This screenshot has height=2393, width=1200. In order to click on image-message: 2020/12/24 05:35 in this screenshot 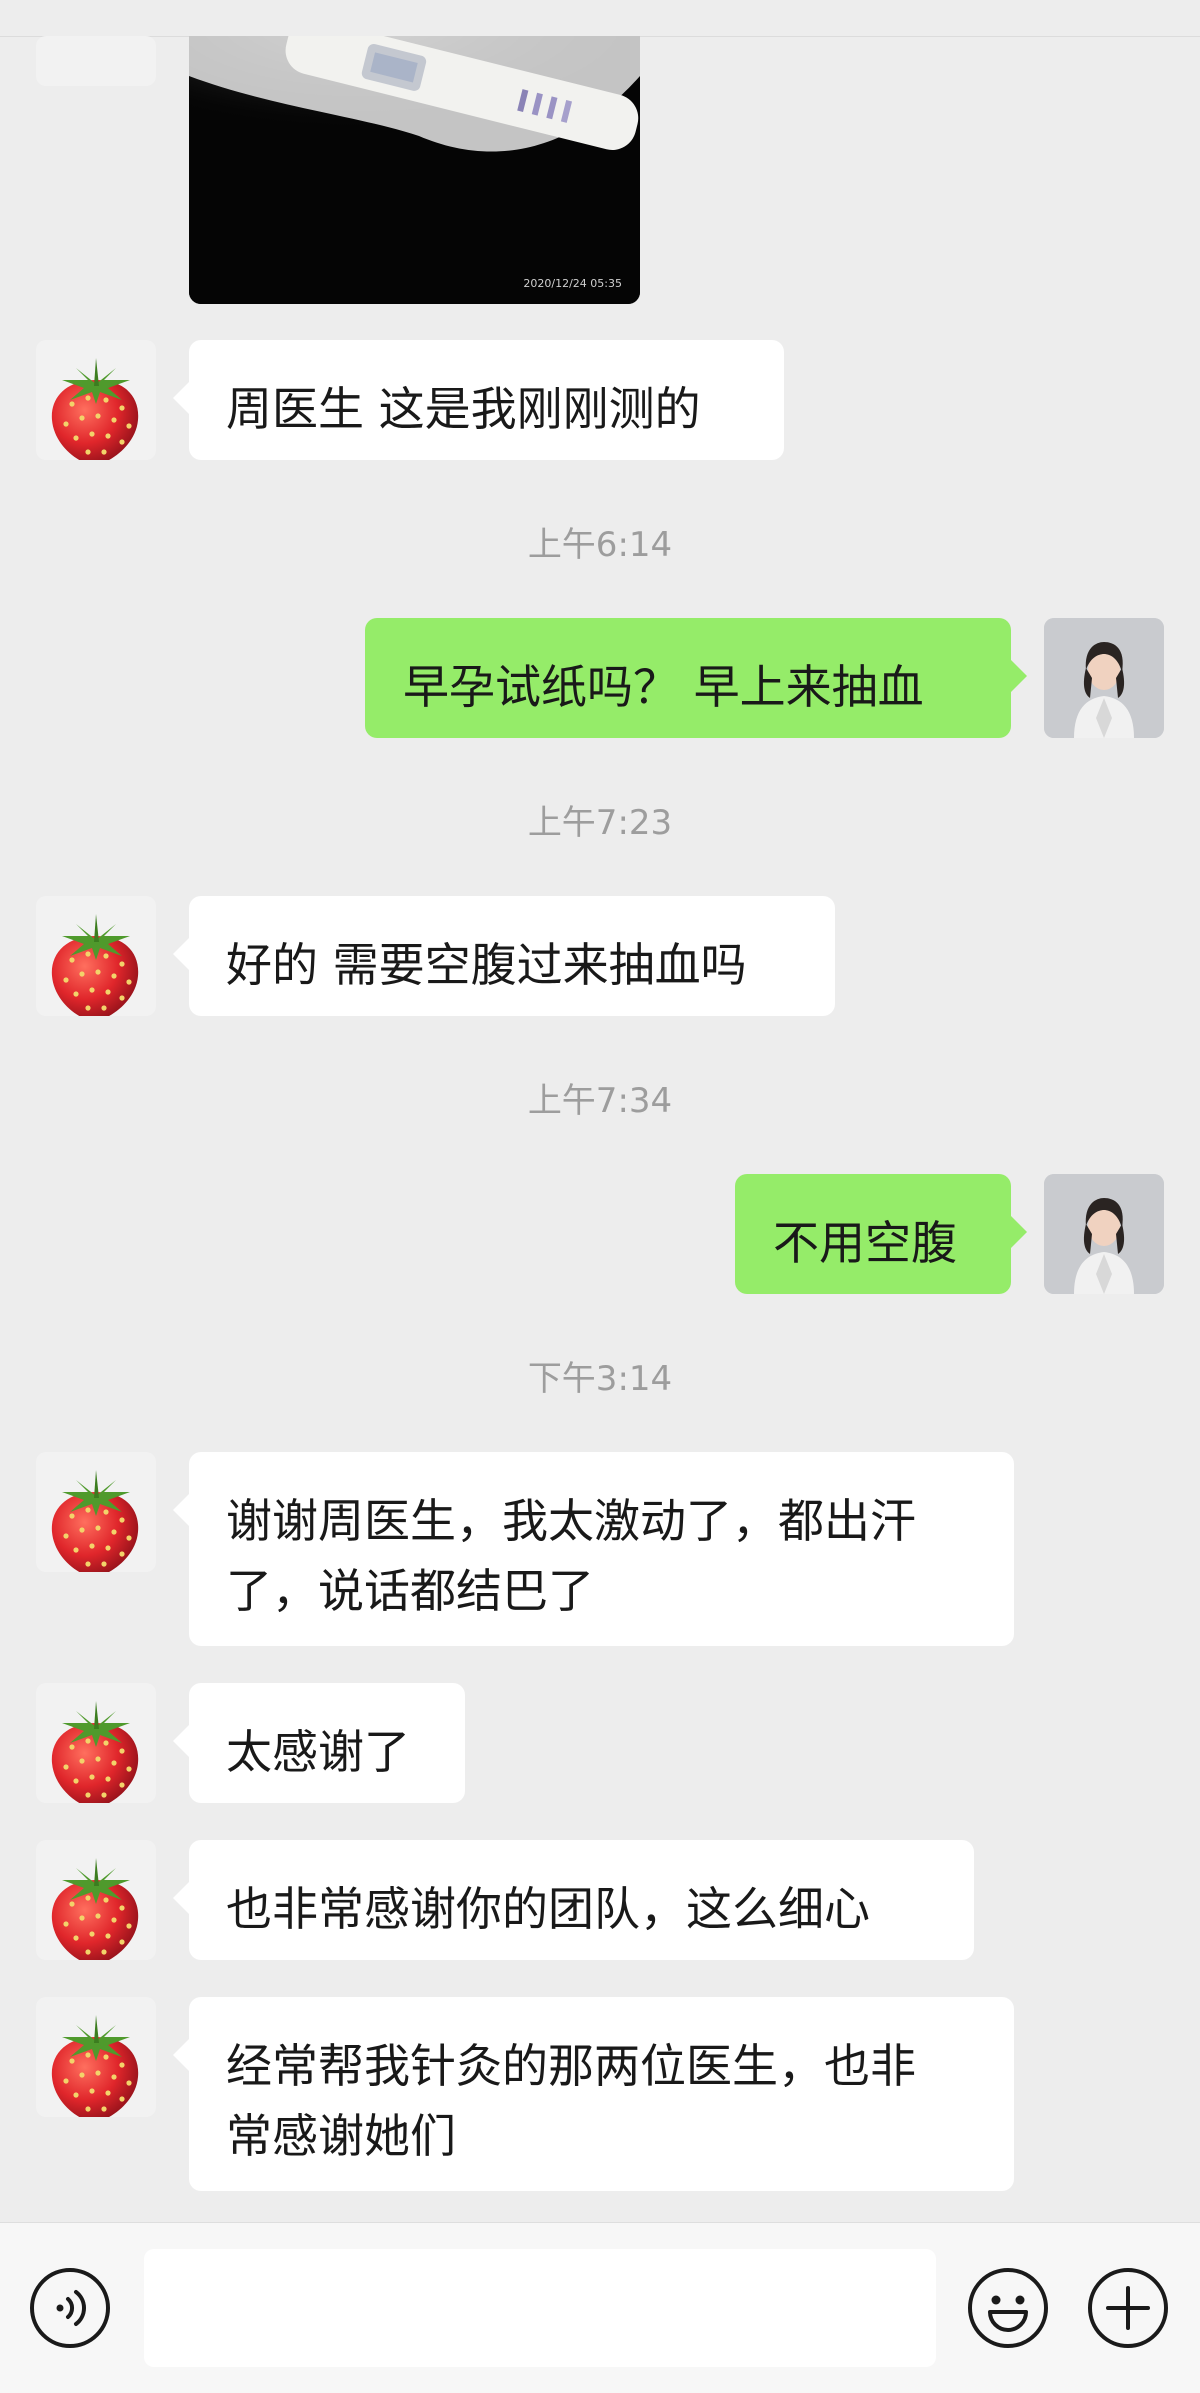, I will do `click(414, 170)`.